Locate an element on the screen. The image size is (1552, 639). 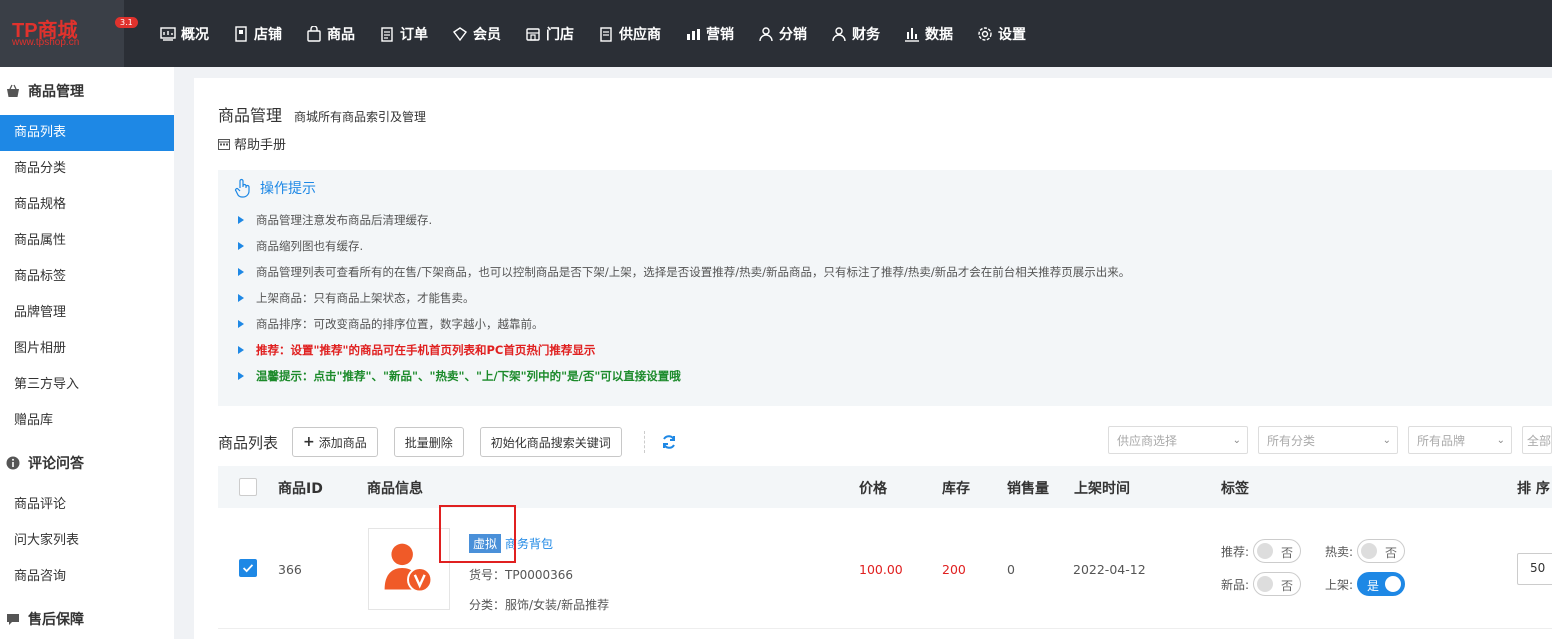
nav-label: 供应商 is located at coordinates (640, 34).